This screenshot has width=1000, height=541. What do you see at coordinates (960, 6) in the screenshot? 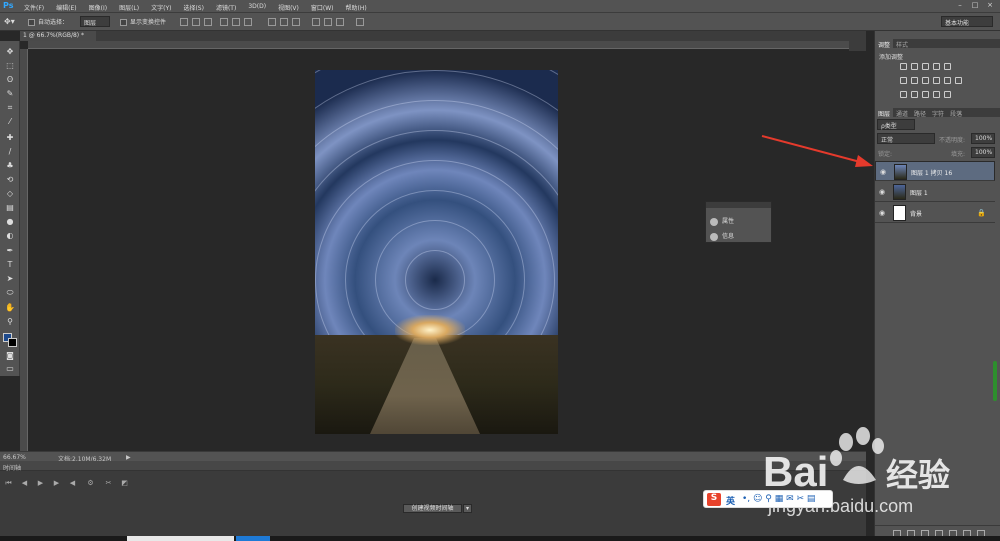
I see `minimize-button: –` at bounding box center [960, 6].